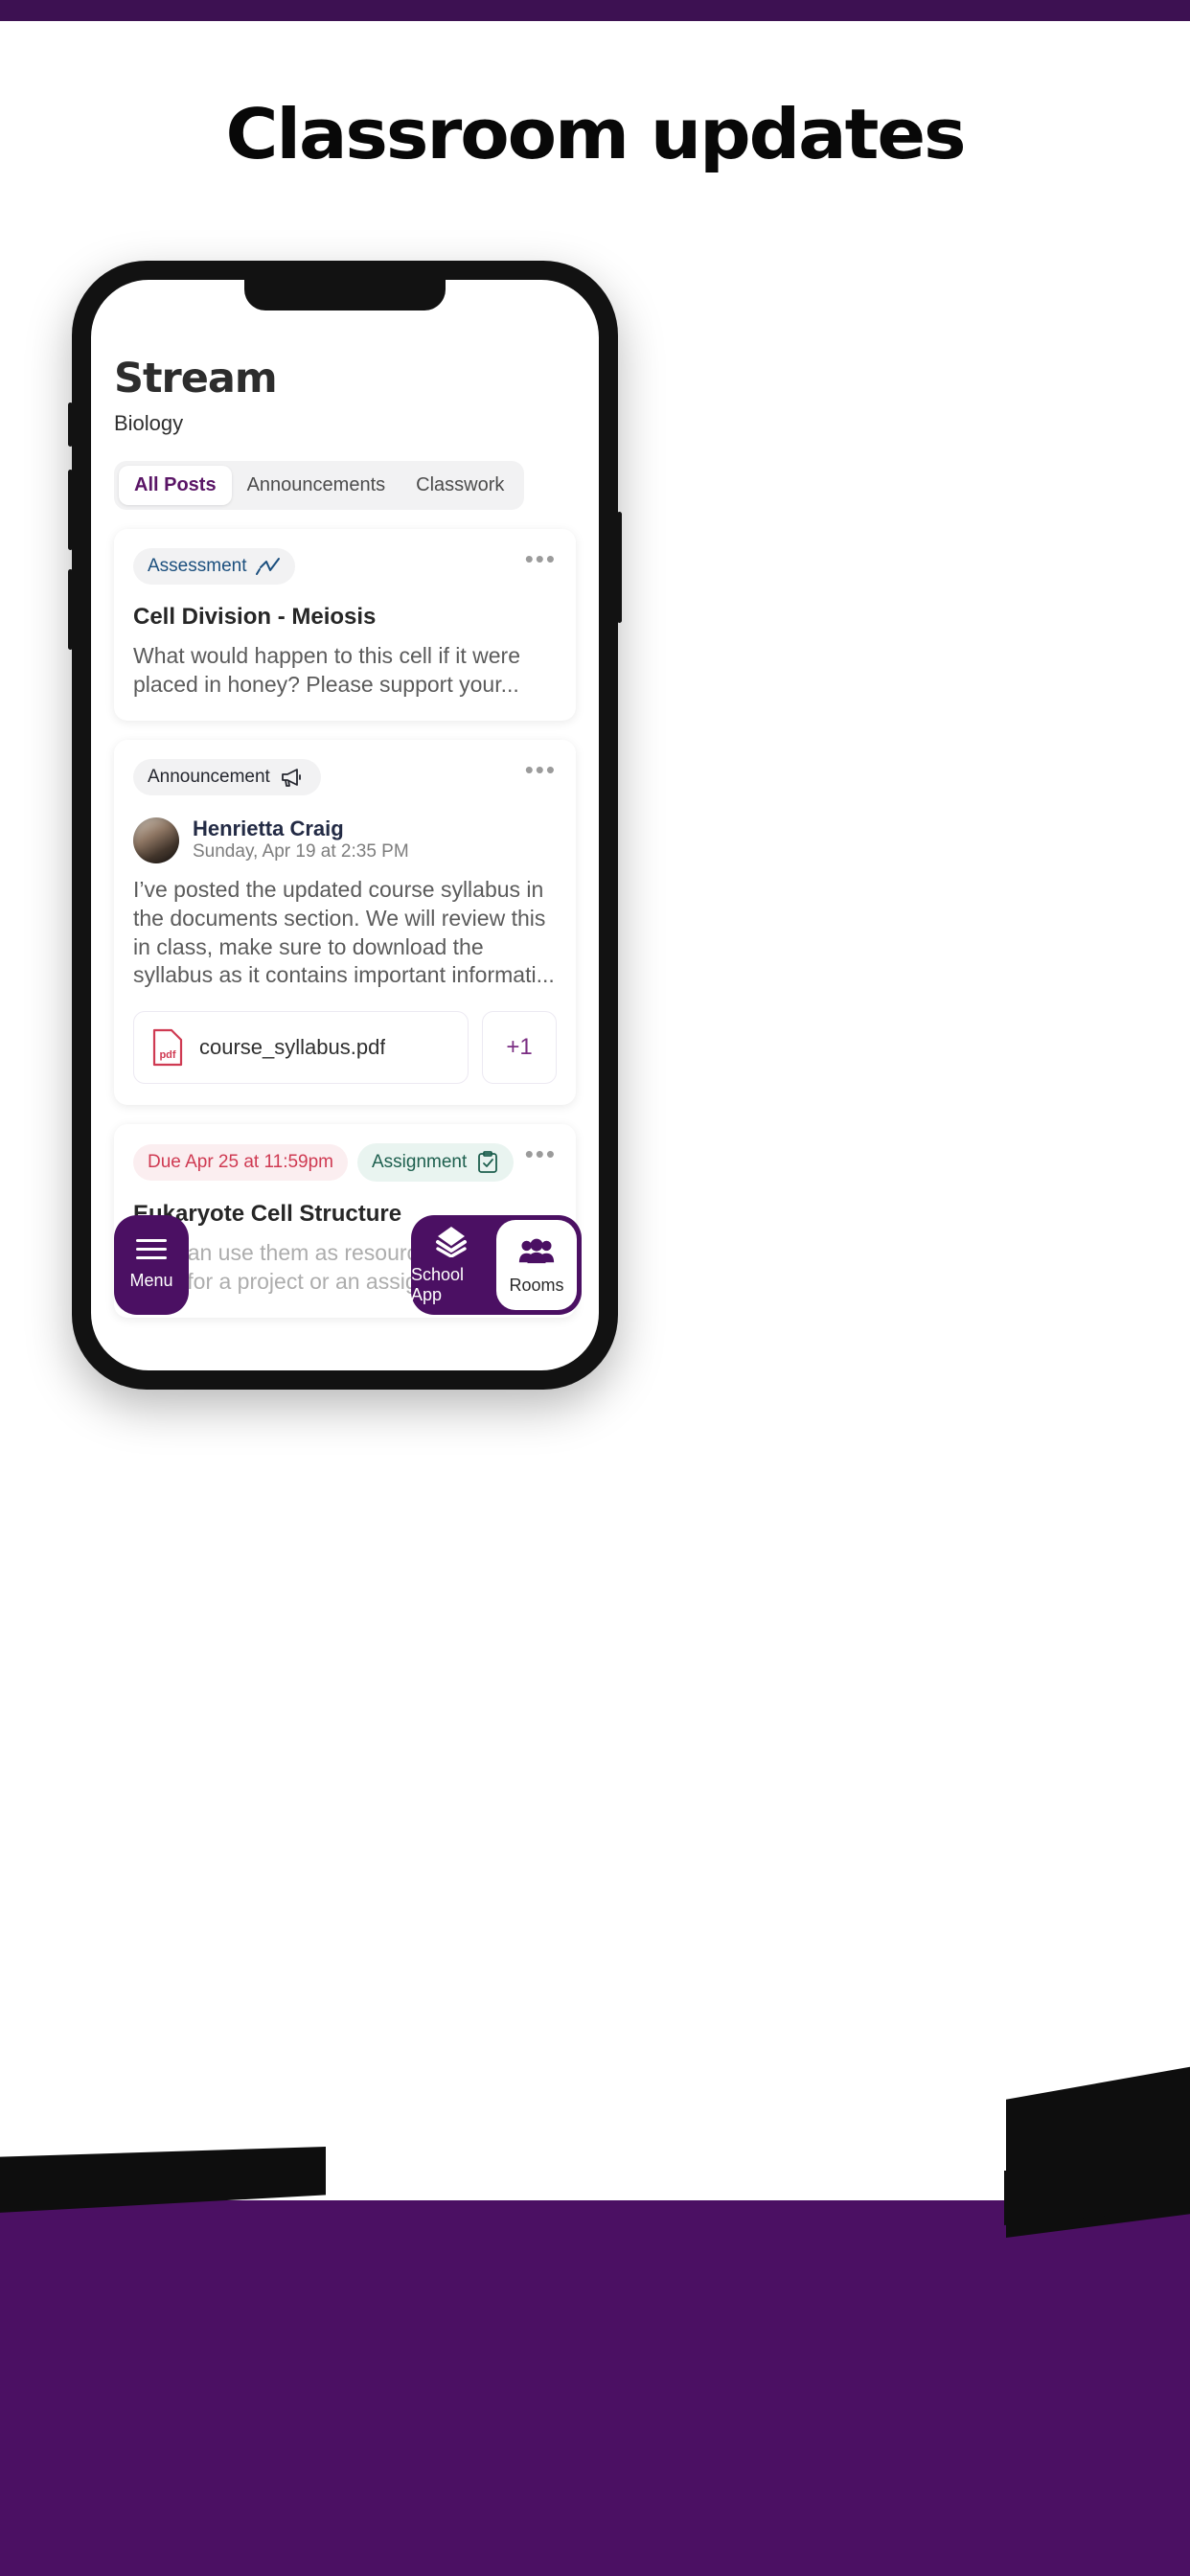 The width and height of the screenshot is (1190, 2576). I want to click on post-title: Cell Division - Meiosis, so click(255, 617).